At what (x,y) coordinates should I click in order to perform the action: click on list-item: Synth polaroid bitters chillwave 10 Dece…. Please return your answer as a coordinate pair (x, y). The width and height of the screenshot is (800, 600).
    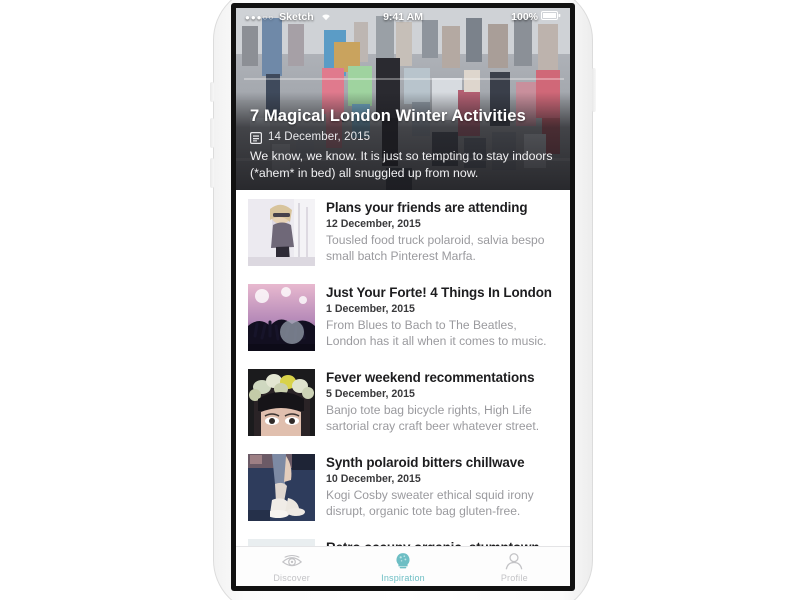
    Looking at the image, I should click on (403, 487).